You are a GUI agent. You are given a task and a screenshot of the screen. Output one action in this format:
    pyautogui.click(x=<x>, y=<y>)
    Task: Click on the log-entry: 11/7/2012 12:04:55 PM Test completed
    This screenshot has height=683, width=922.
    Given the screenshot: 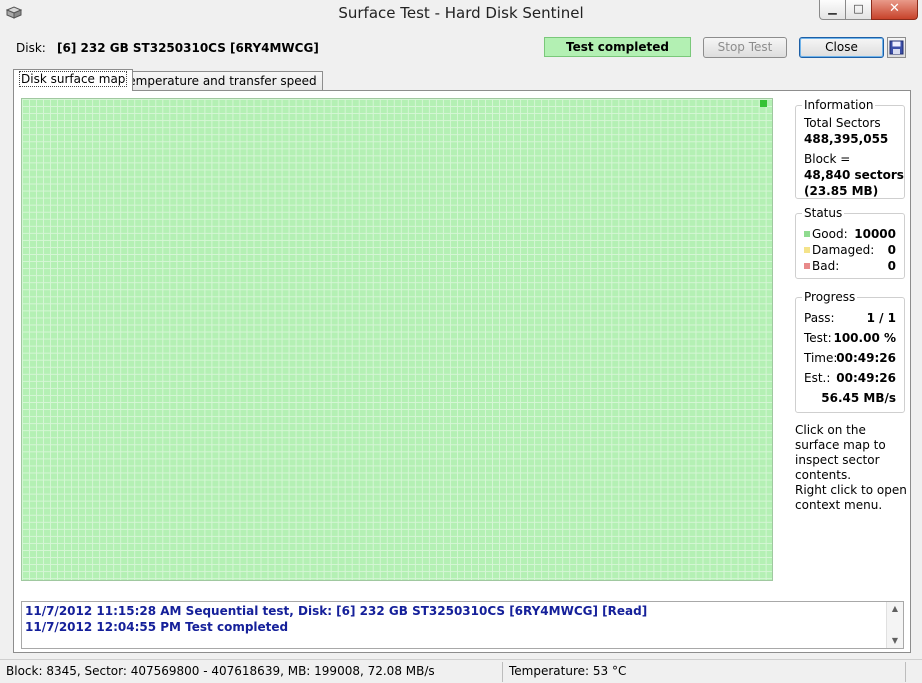 What is the action you would take?
    pyautogui.click(x=157, y=627)
    